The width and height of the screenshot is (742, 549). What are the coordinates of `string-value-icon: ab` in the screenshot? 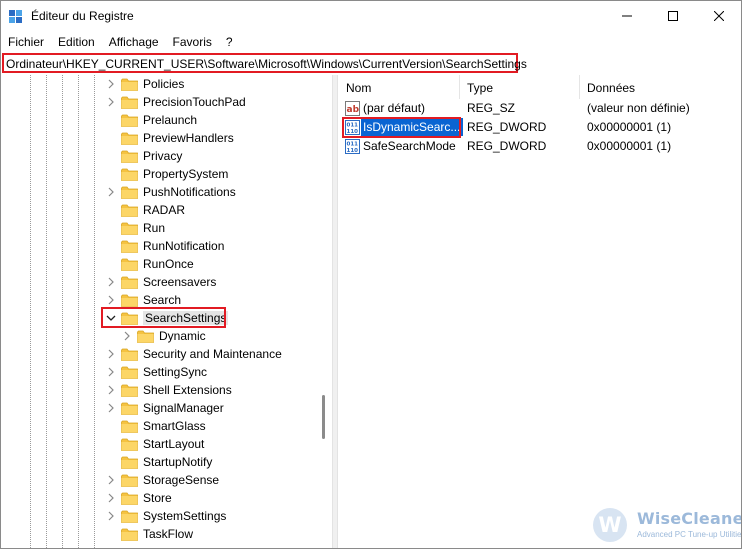 It's located at (352, 108).